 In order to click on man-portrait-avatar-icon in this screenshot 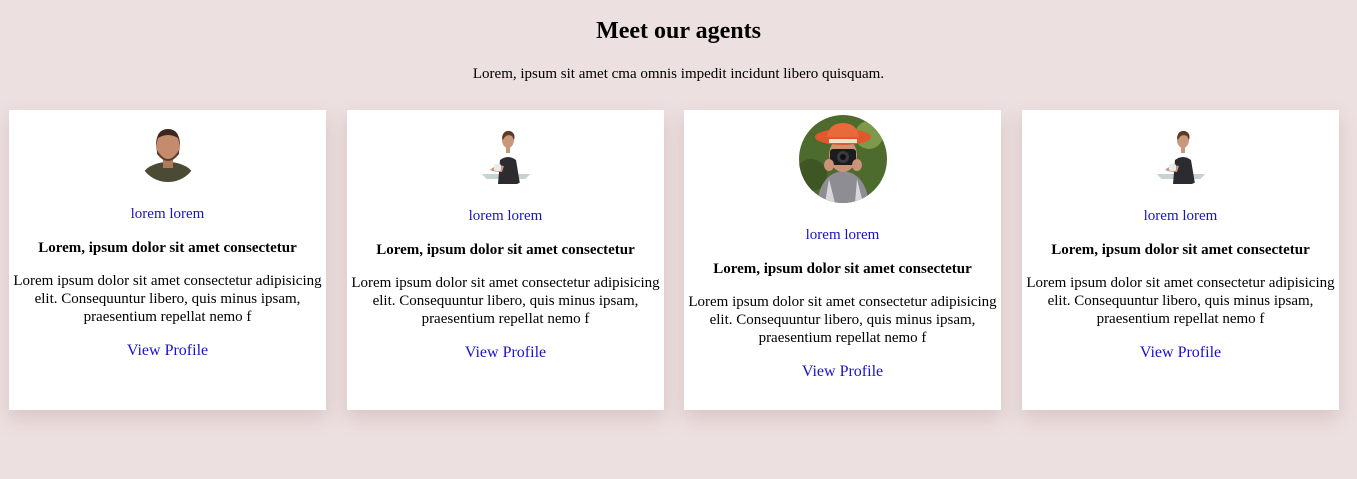, I will do `click(167, 152)`.